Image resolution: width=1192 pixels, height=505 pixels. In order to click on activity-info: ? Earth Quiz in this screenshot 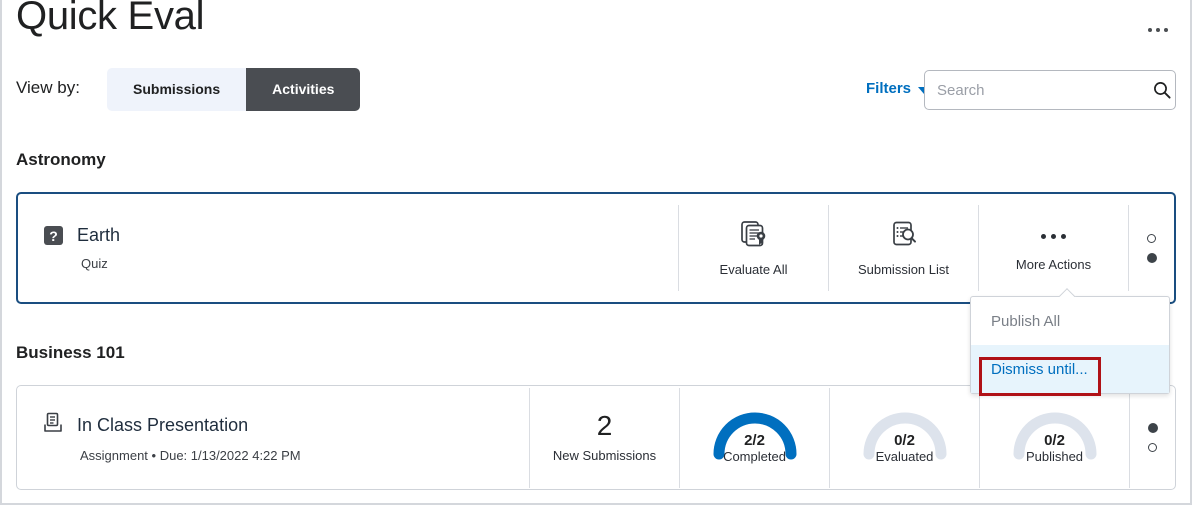, I will do `click(348, 248)`.